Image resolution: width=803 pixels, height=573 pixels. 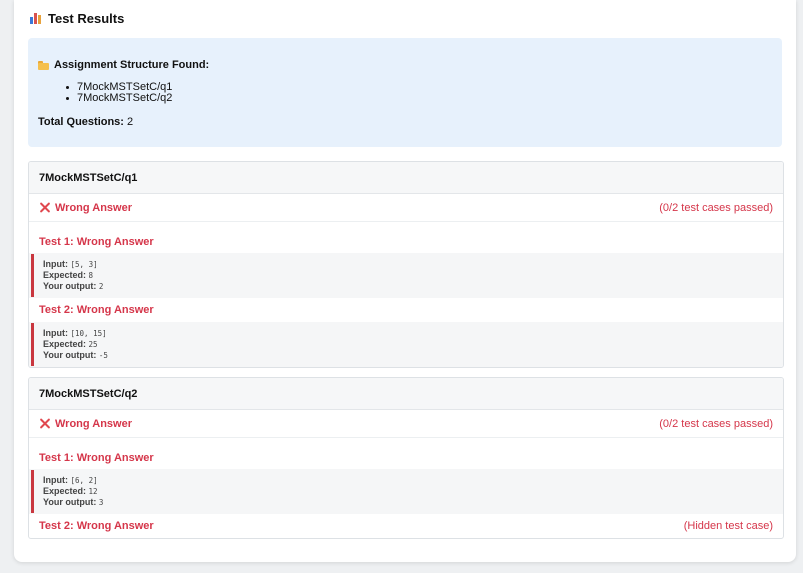 I want to click on structure-heading: Assignment Structure Found:, so click(x=123, y=65).